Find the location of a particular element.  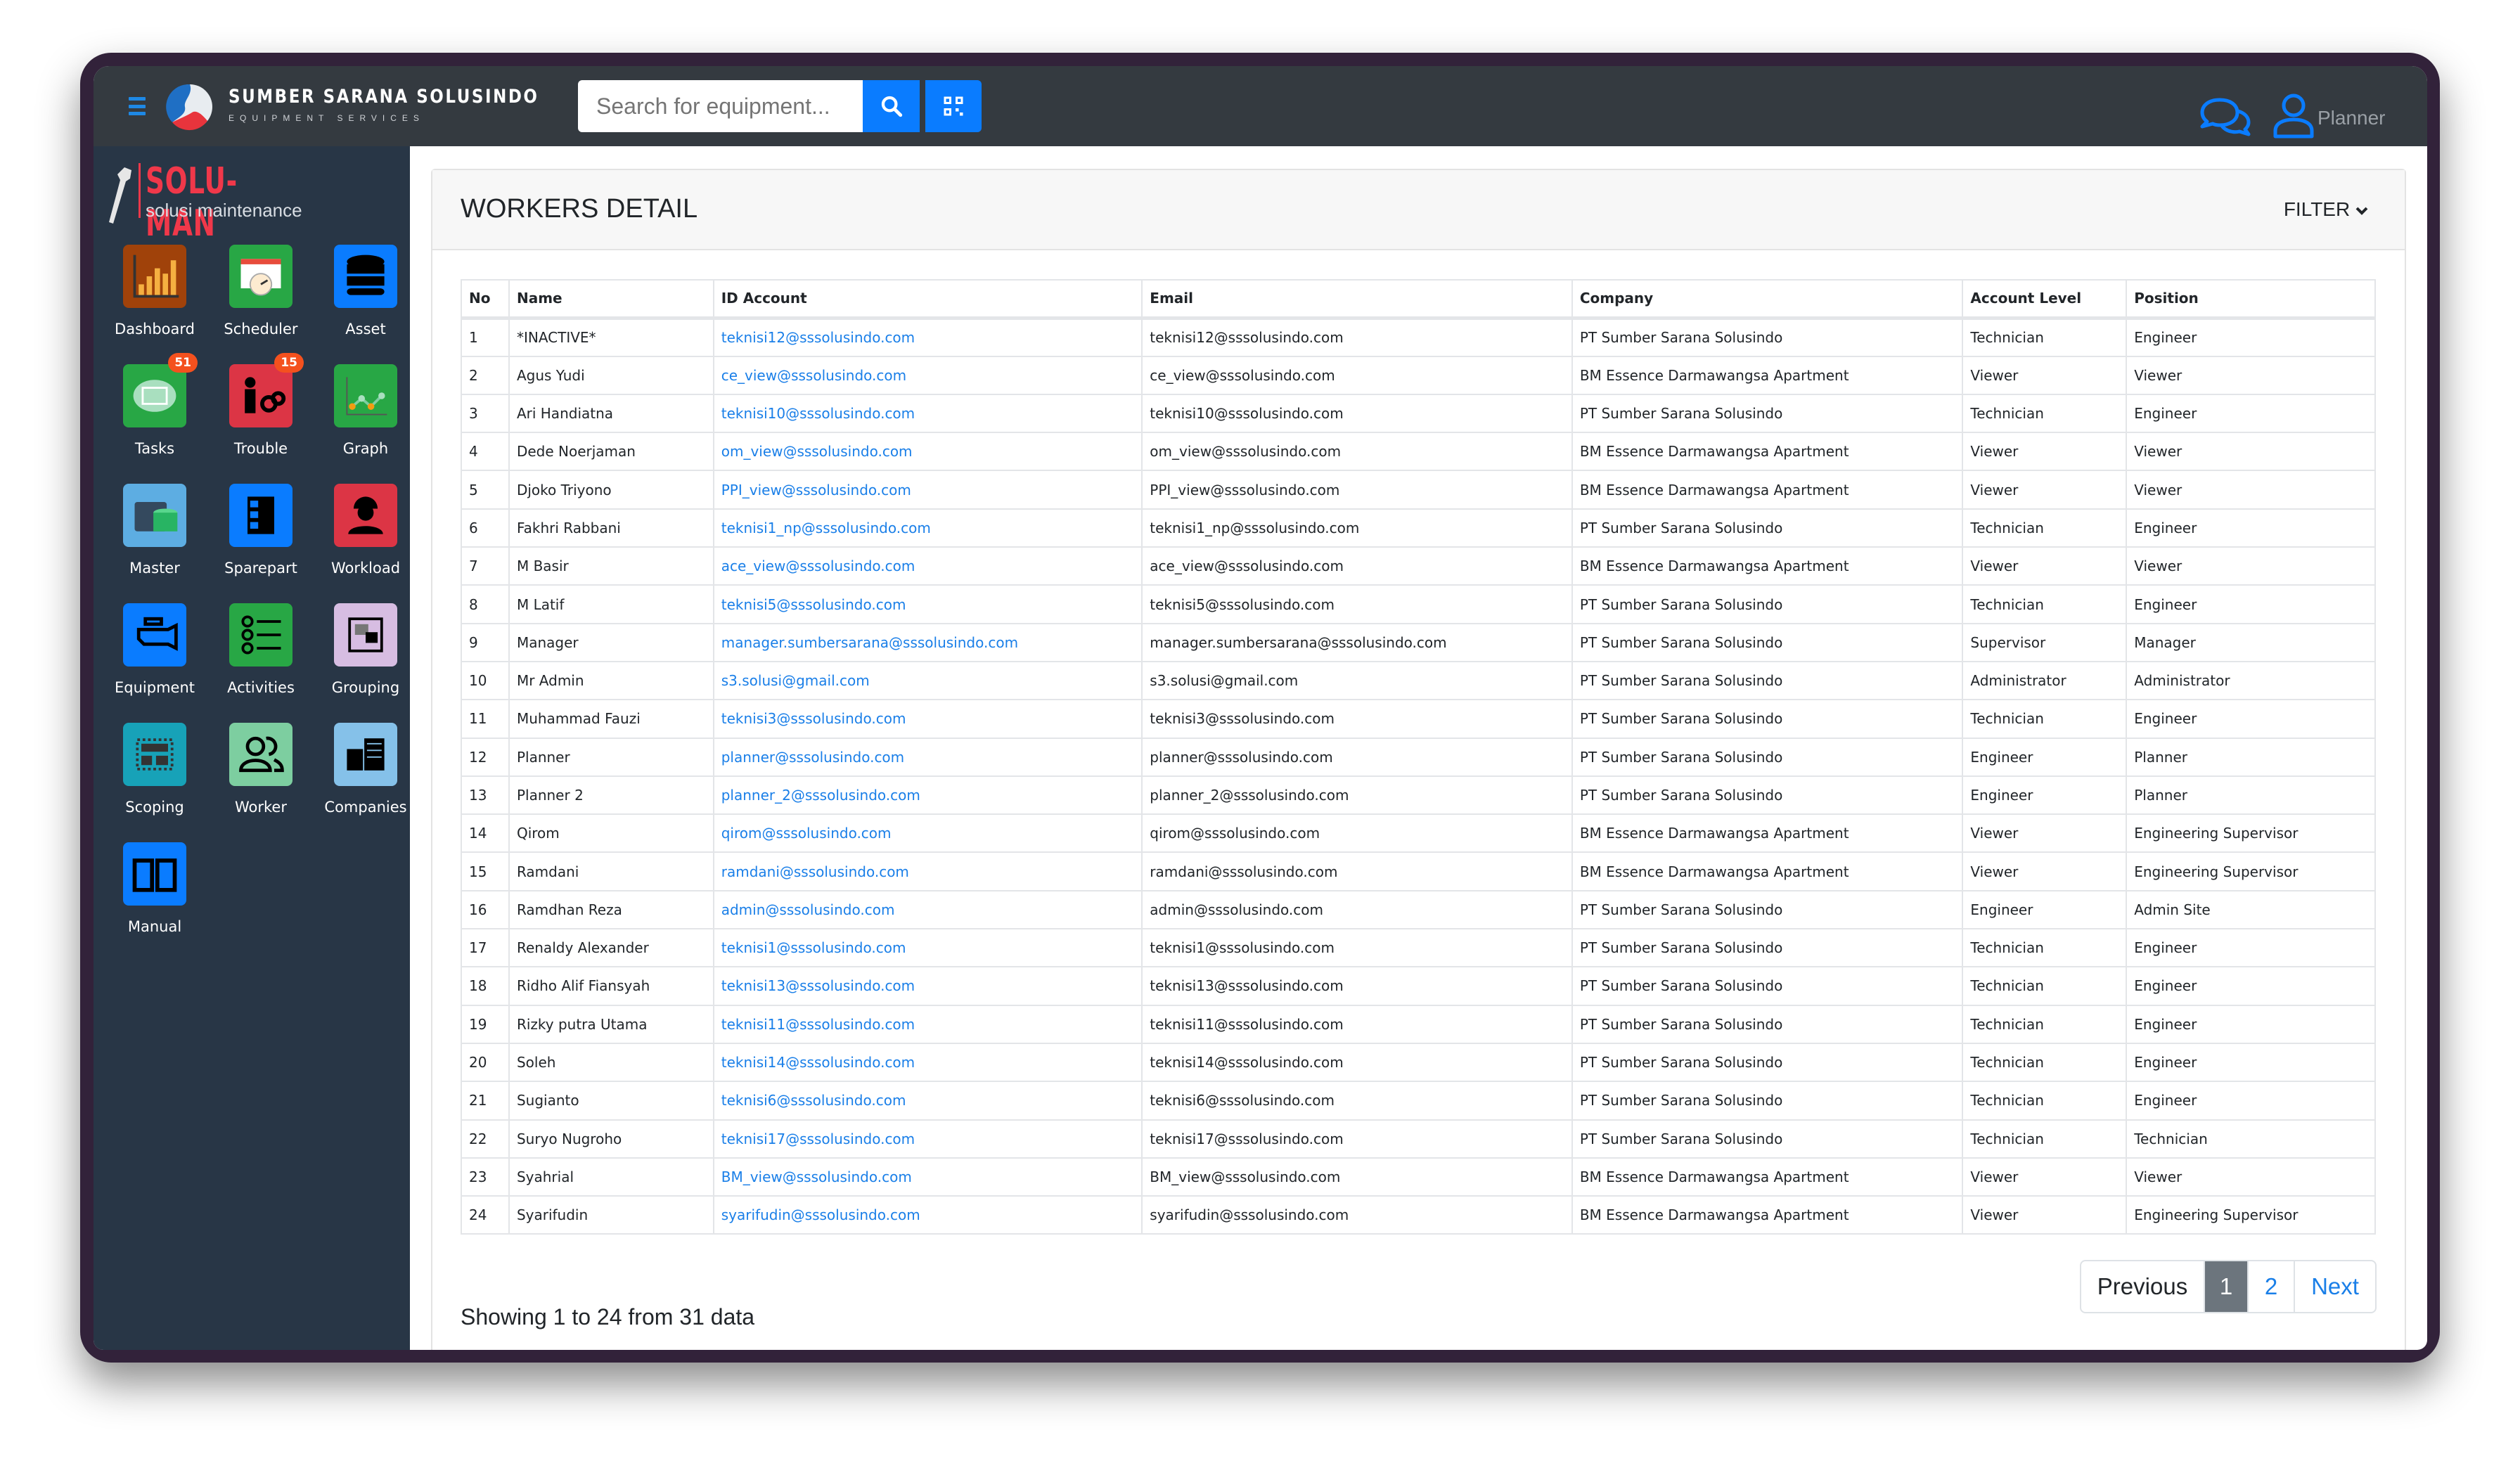

cell-row-number: 3 is located at coordinates (486, 414).